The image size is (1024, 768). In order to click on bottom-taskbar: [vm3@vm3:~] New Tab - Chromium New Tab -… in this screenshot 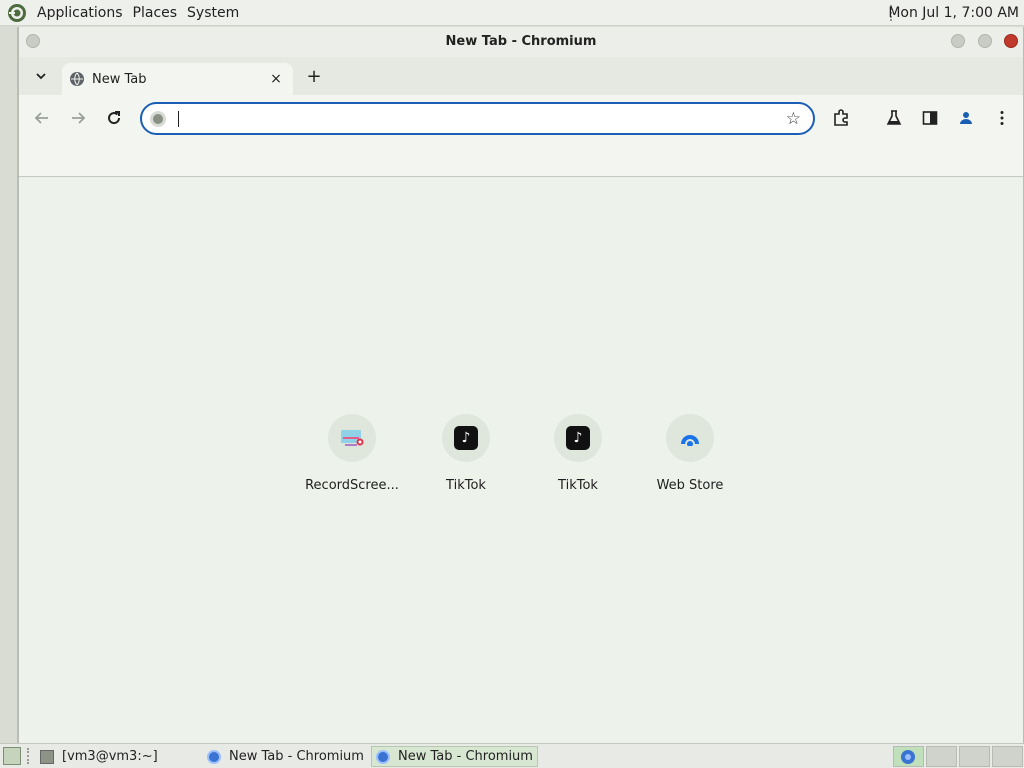, I will do `click(512, 755)`.